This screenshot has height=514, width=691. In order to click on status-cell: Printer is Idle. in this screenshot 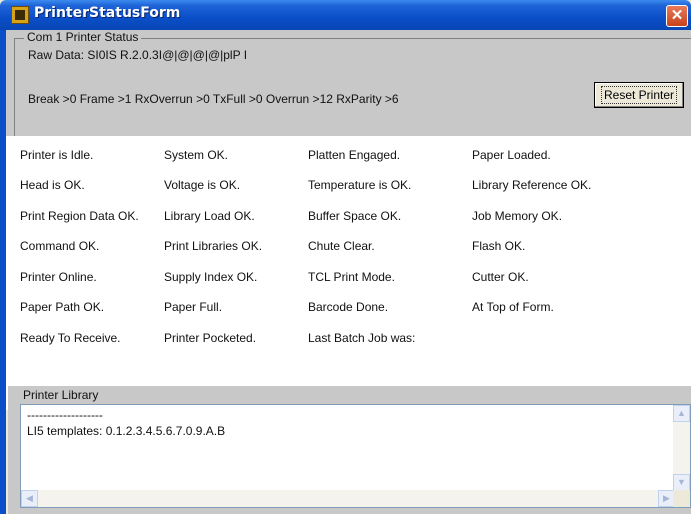, I will do `click(57, 155)`.